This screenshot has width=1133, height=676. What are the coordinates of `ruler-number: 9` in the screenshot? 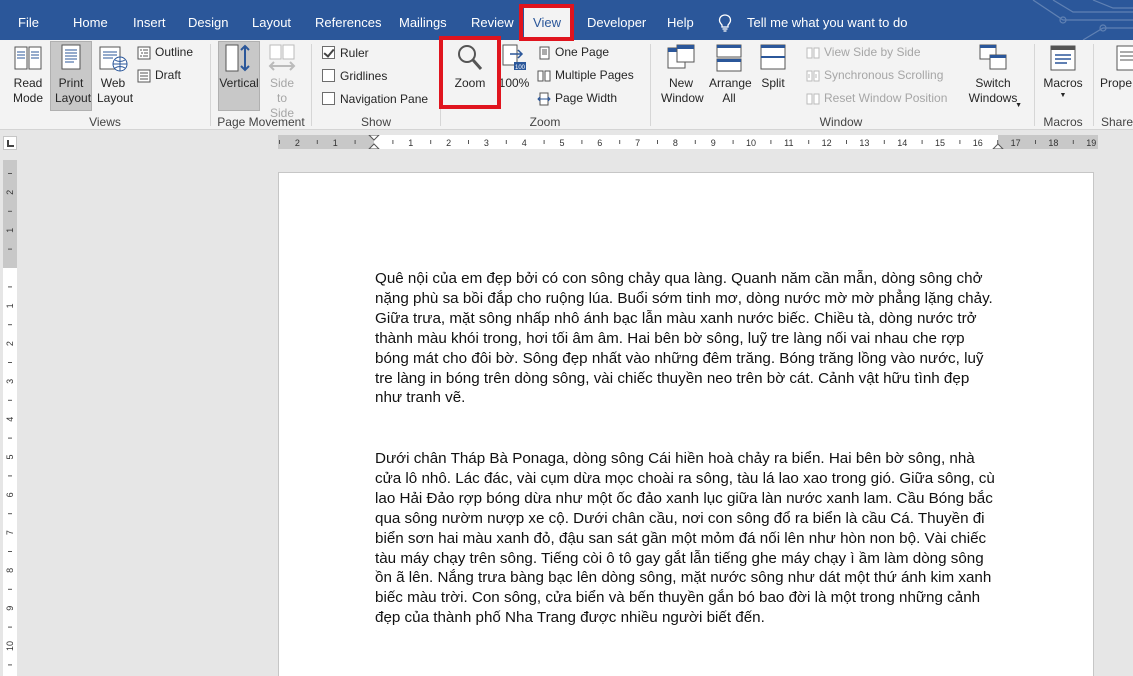 It's located at (713, 143).